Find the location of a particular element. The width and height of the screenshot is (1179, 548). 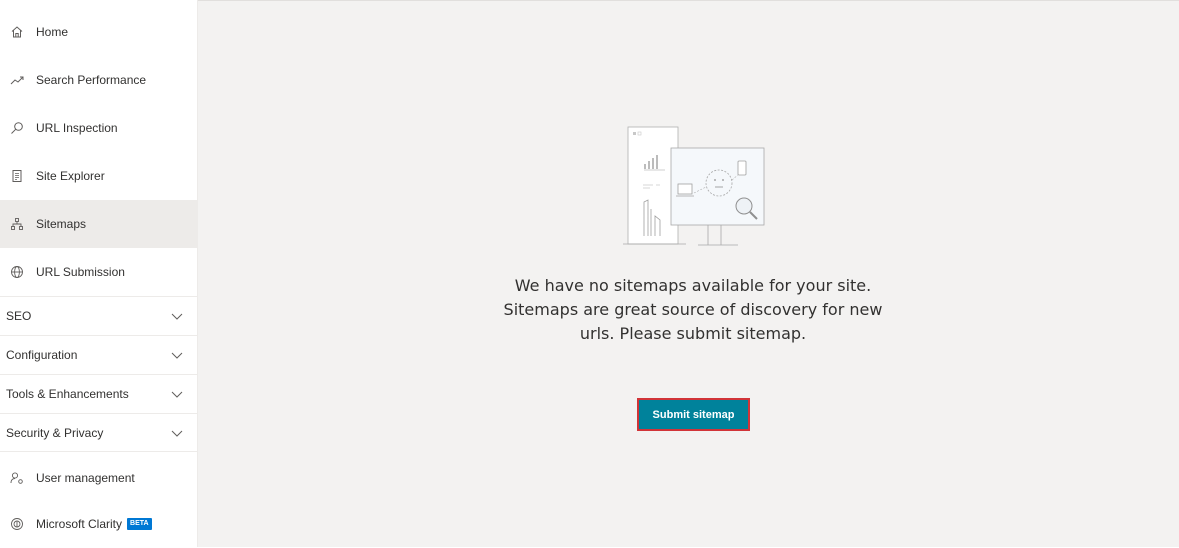

users-icon is located at coordinates (17, 478).